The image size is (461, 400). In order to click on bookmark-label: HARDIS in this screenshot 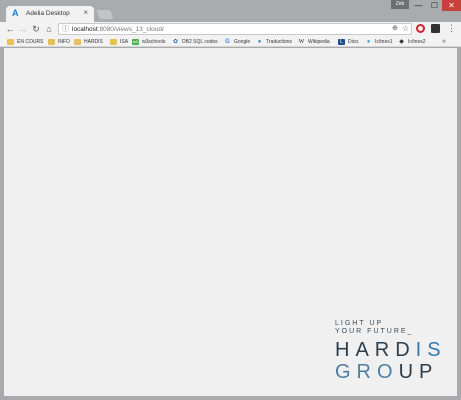, I will do `click(93, 41)`.